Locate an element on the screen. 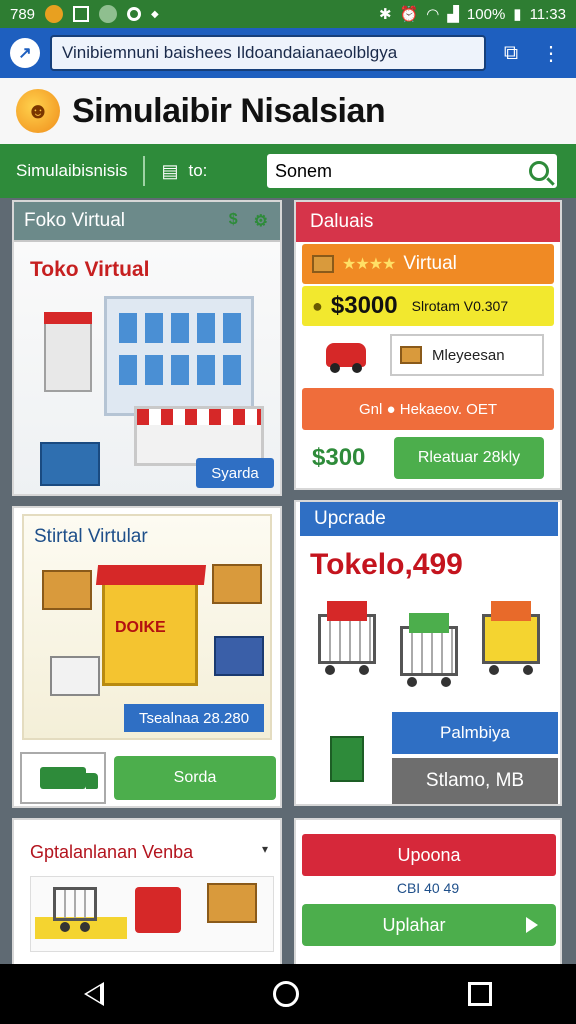 The width and height of the screenshot is (576, 1024). message-row: Mleyeesan is located at coordinates (428, 355).